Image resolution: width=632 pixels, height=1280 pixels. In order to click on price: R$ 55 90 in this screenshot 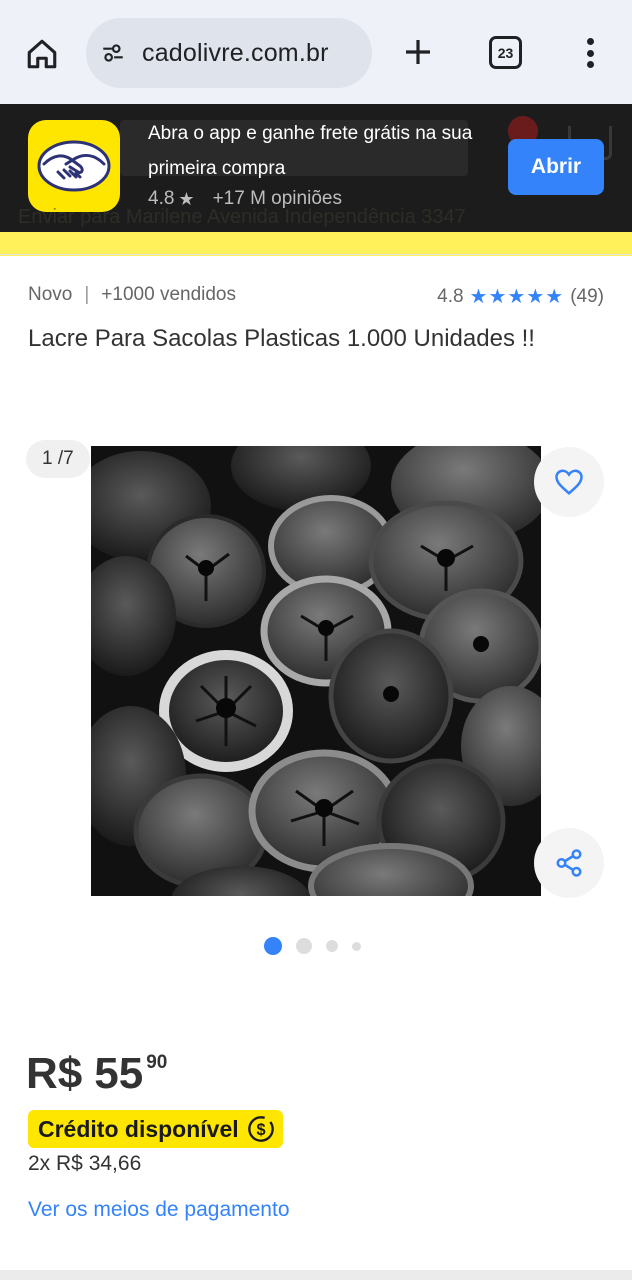, I will do `click(96, 1074)`.